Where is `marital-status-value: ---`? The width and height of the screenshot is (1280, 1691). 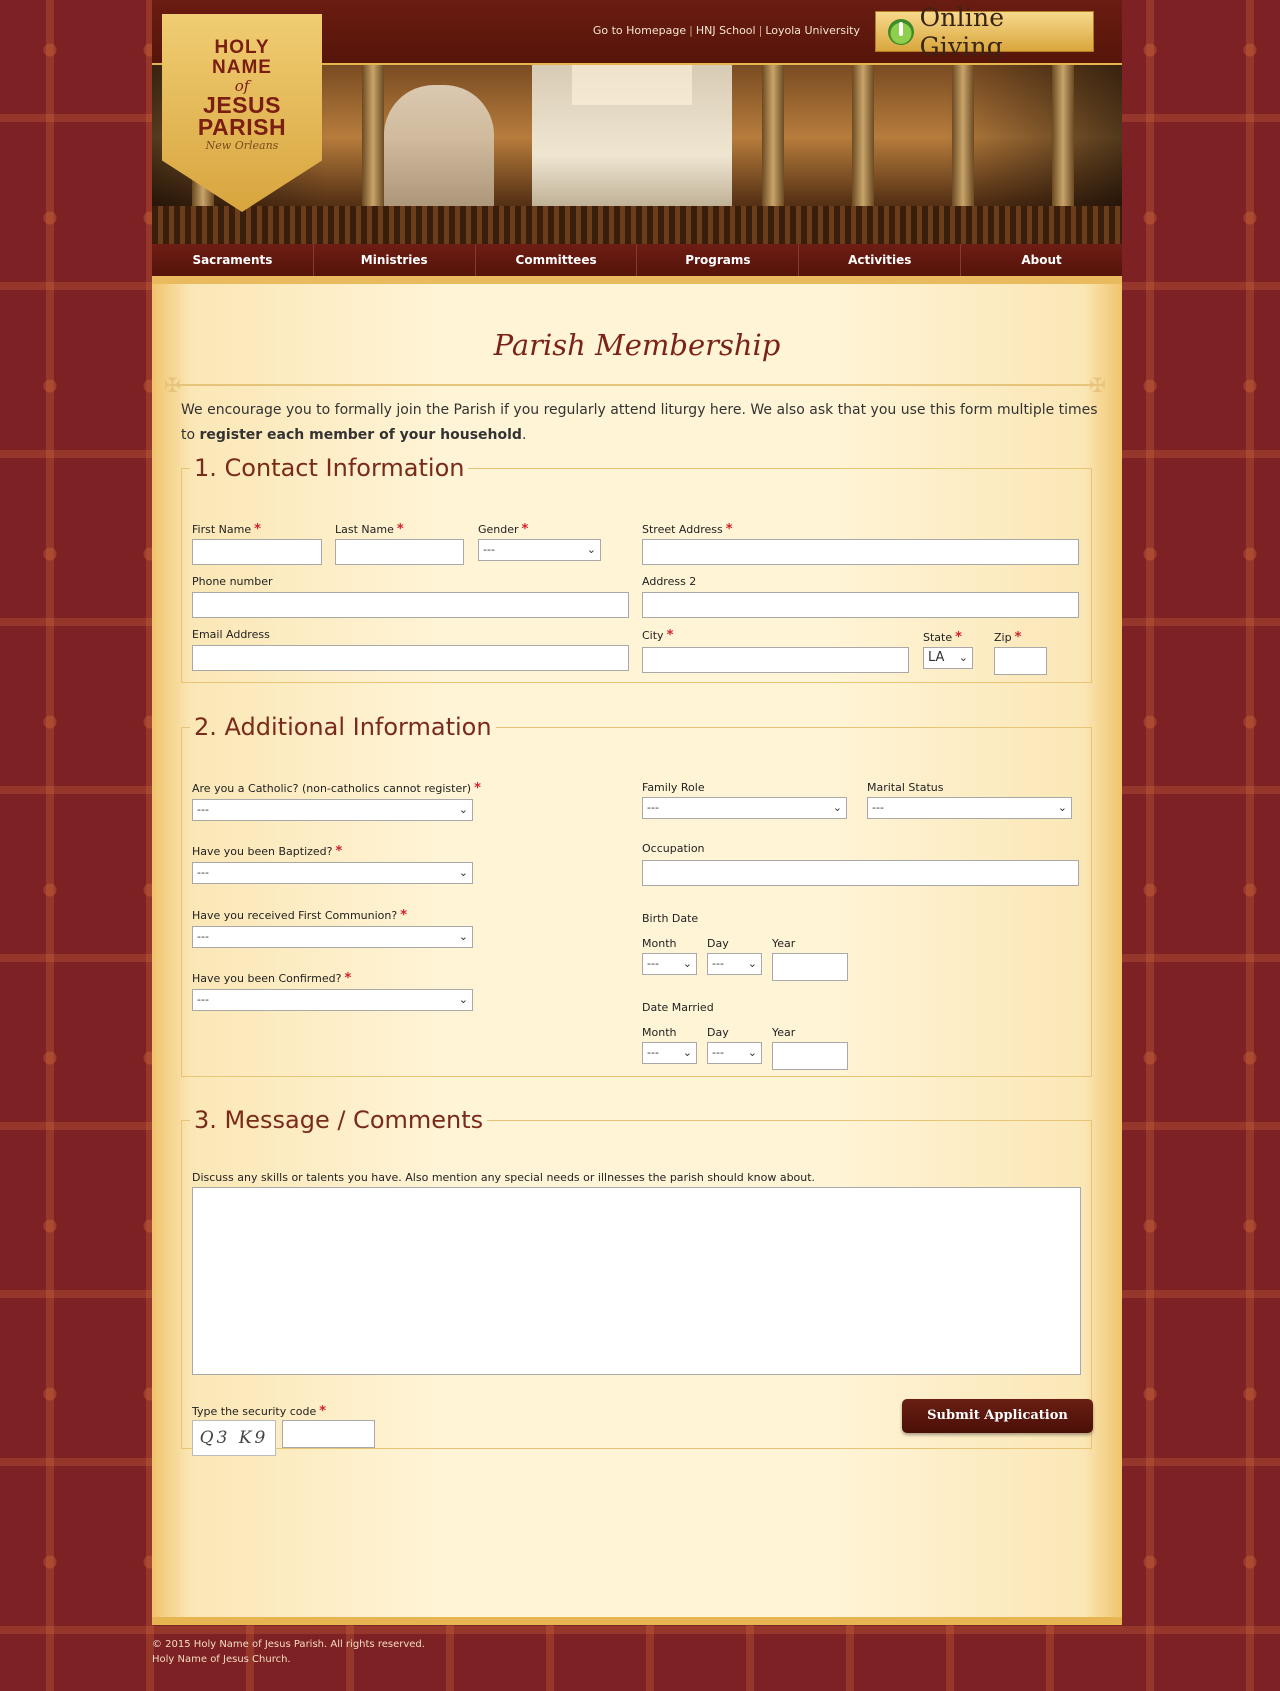 marital-status-value: --- is located at coordinates (878, 807).